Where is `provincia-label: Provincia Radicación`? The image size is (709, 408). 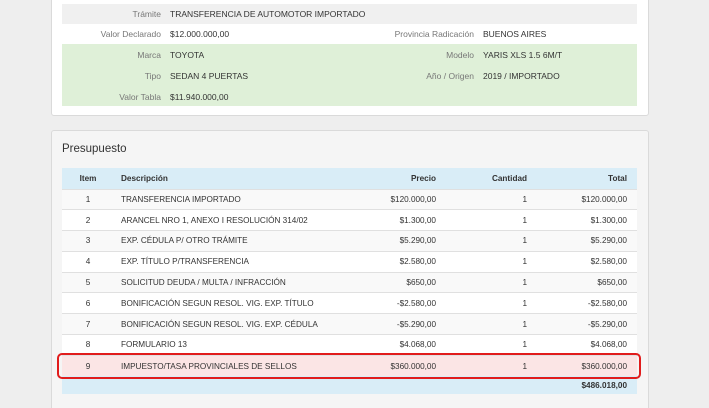
provincia-label: Provincia Radicación is located at coordinates (434, 34).